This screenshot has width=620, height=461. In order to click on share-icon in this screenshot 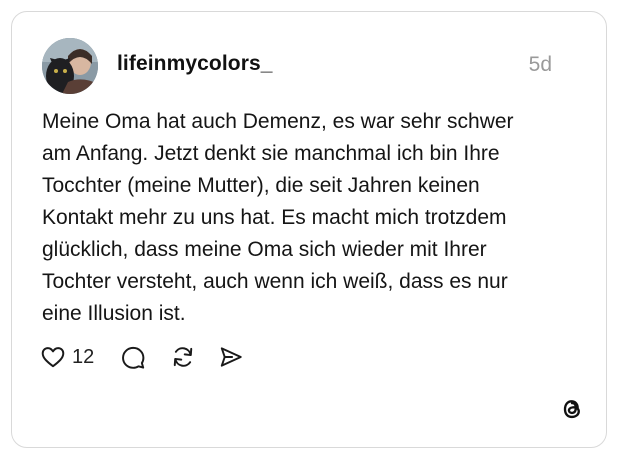, I will do `click(231, 357)`.